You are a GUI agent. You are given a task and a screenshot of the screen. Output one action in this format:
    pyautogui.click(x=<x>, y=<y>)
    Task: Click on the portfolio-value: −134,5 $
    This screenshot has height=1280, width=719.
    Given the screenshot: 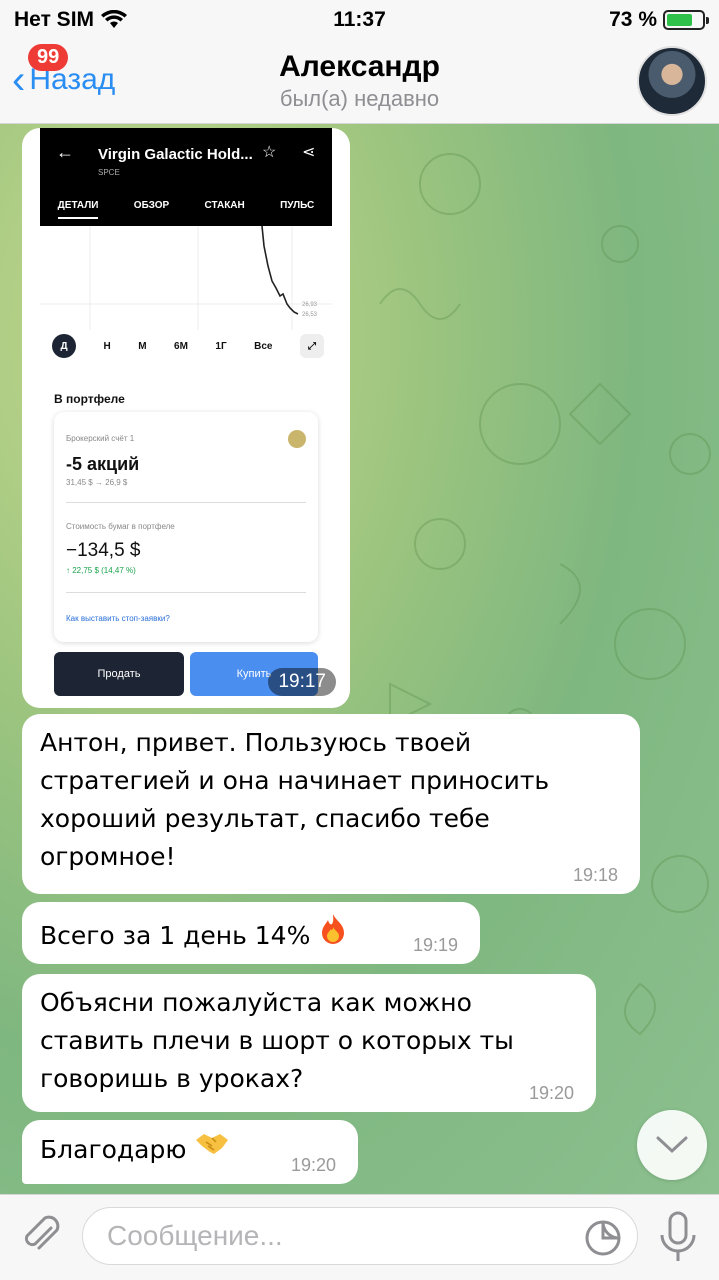 What is the action you would take?
    pyautogui.click(x=103, y=550)
    